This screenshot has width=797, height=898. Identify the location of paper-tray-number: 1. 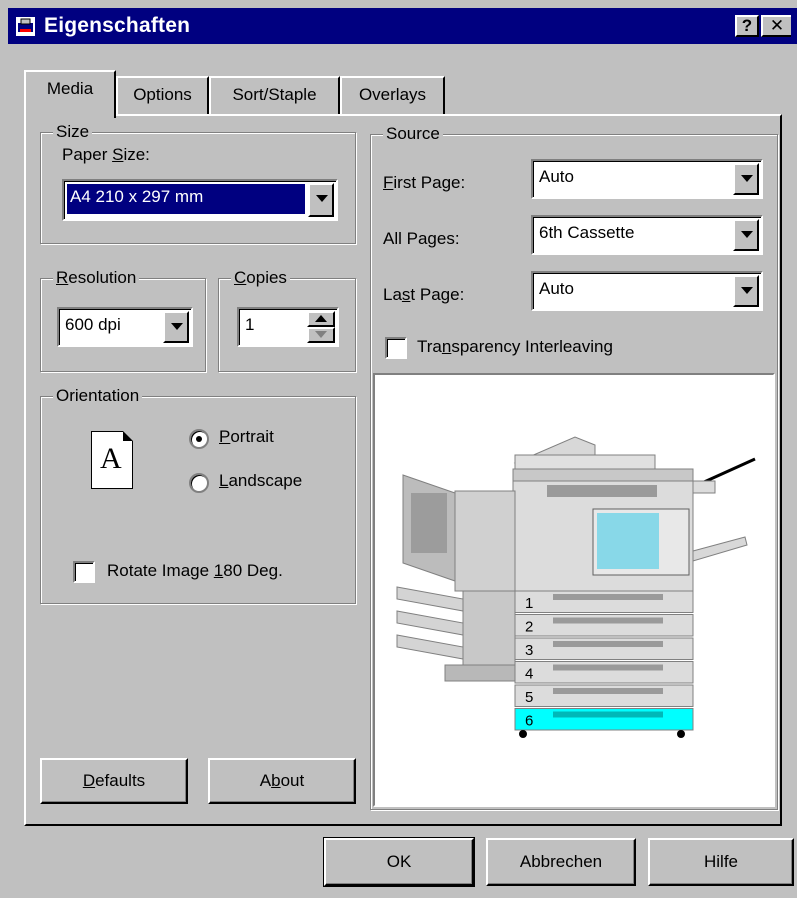
(529, 603).